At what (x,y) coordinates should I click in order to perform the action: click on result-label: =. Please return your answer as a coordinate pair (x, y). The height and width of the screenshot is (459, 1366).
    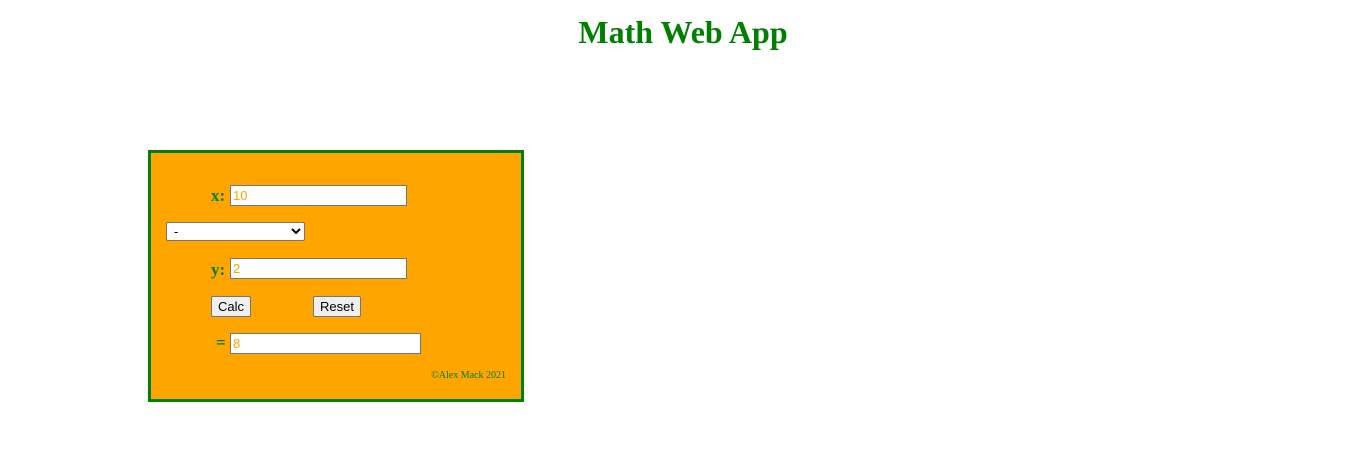
    Looking at the image, I should click on (221, 342).